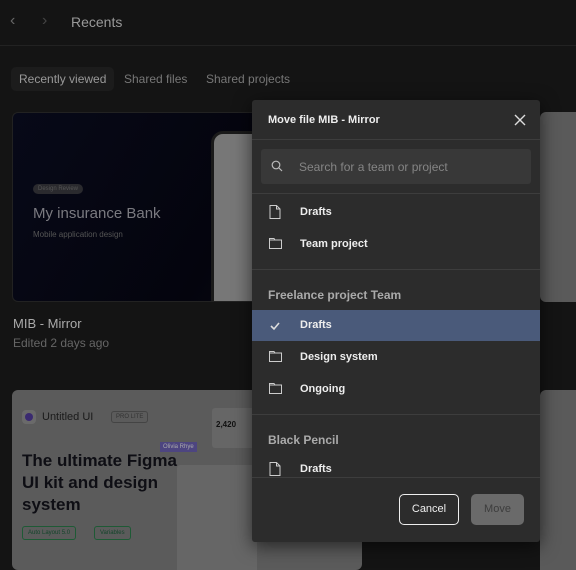 This screenshot has width=576, height=570. What do you see at coordinates (396, 212) in the screenshot?
I see `destination-drafts: Drafts` at bounding box center [396, 212].